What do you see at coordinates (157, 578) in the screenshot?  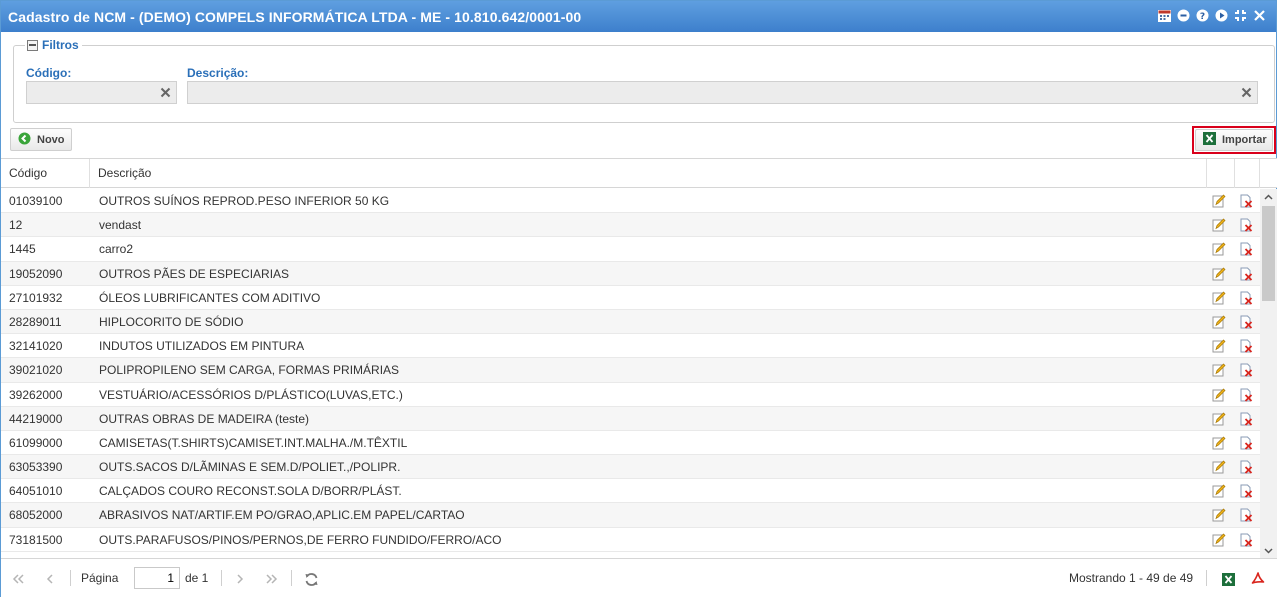 I see `page-number-input` at bounding box center [157, 578].